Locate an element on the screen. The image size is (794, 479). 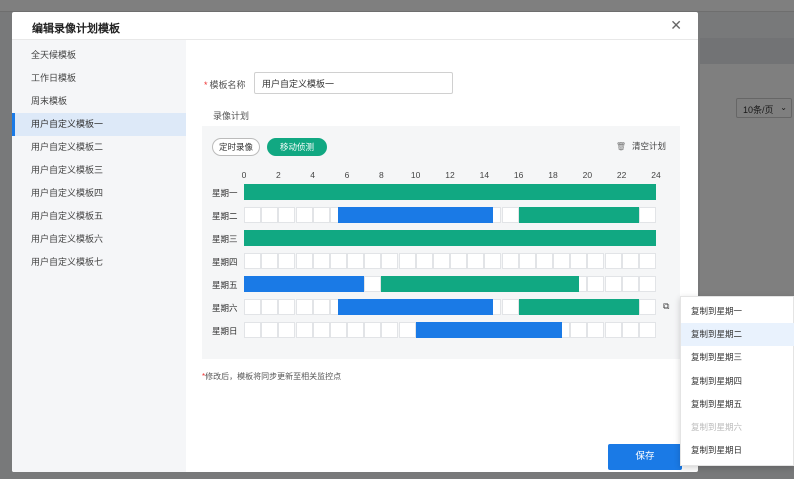
sidebar-item-template: 用户自定义模板五 is located at coordinates (99, 216).